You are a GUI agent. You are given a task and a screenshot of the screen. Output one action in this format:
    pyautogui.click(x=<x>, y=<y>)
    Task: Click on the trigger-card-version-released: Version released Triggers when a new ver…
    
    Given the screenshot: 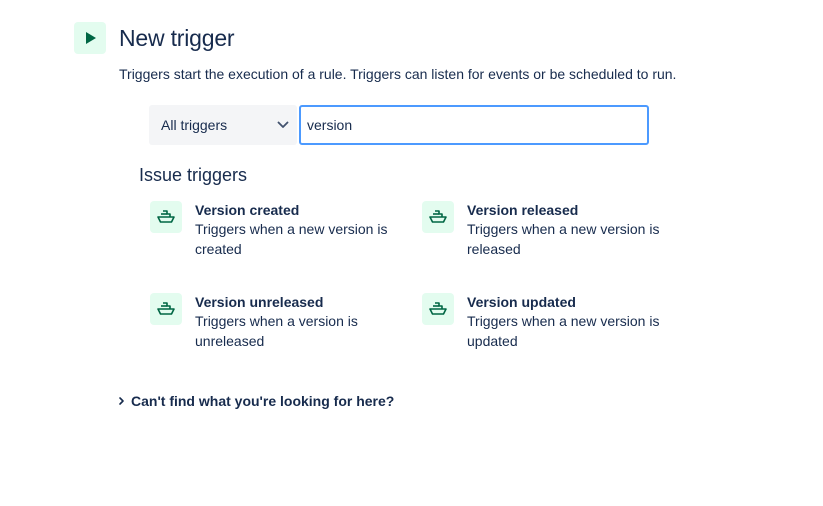 What is the action you would take?
    pyautogui.click(x=552, y=230)
    